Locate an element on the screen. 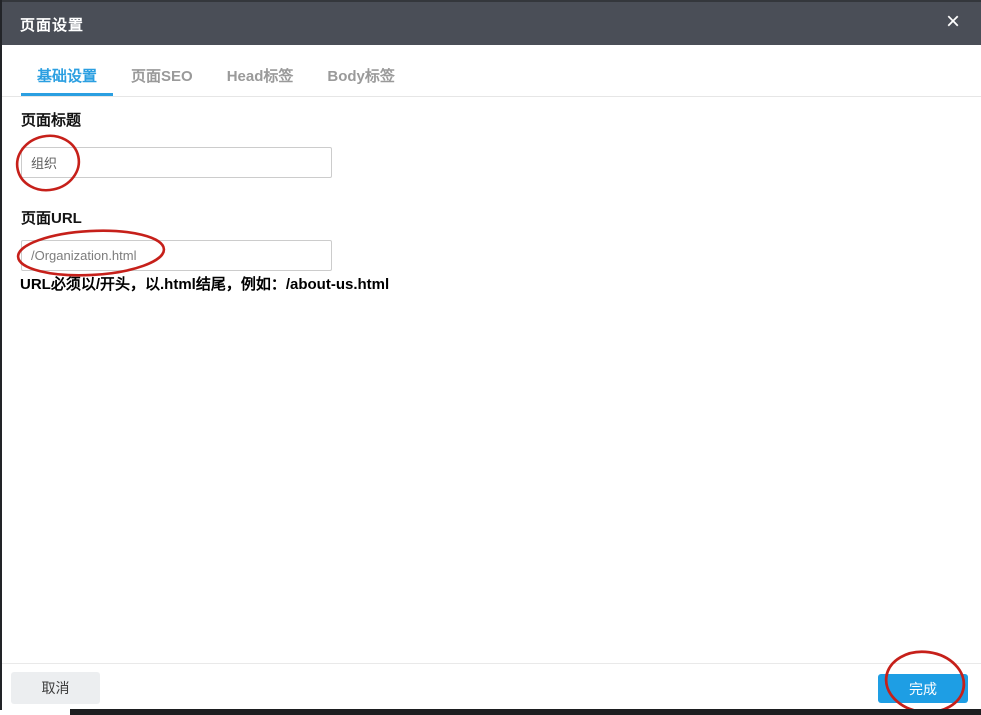 This screenshot has height=715, width=981. dialog-title: 页面设置 is located at coordinates (52, 25).